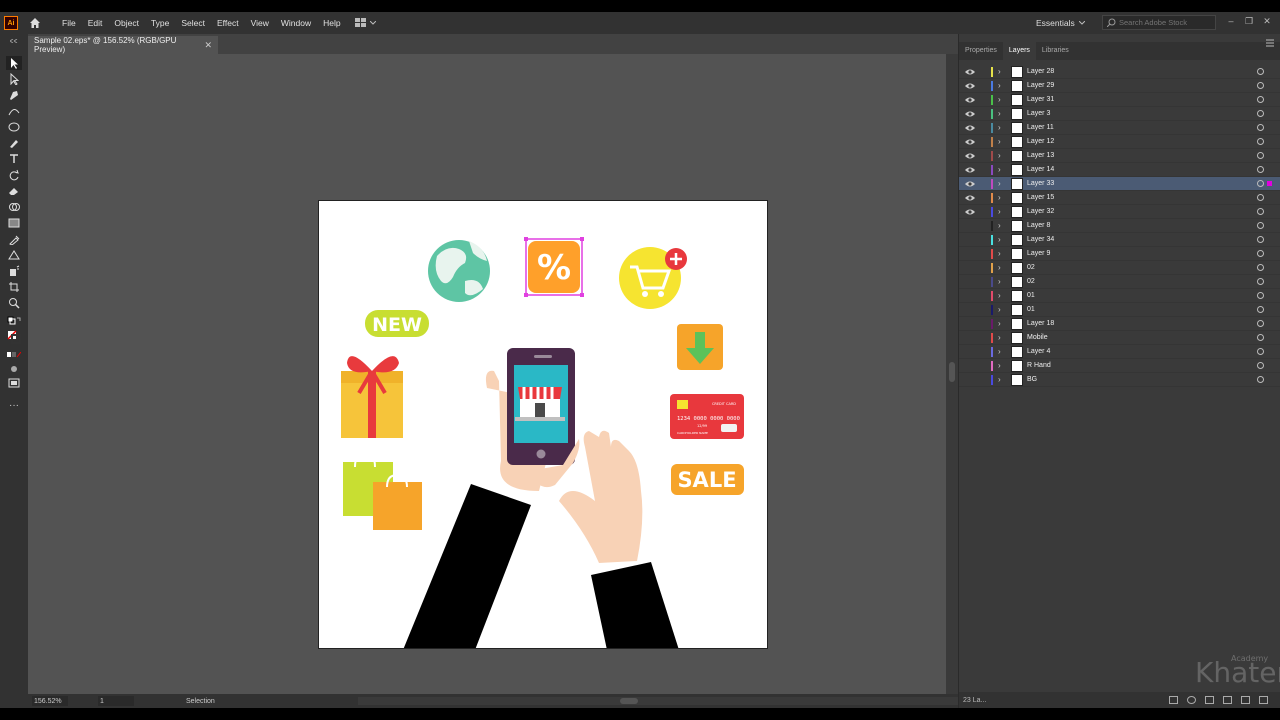 The width and height of the screenshot is (1280, 720). I want to click on shape-builder-tool-icon, so click(14, 207).